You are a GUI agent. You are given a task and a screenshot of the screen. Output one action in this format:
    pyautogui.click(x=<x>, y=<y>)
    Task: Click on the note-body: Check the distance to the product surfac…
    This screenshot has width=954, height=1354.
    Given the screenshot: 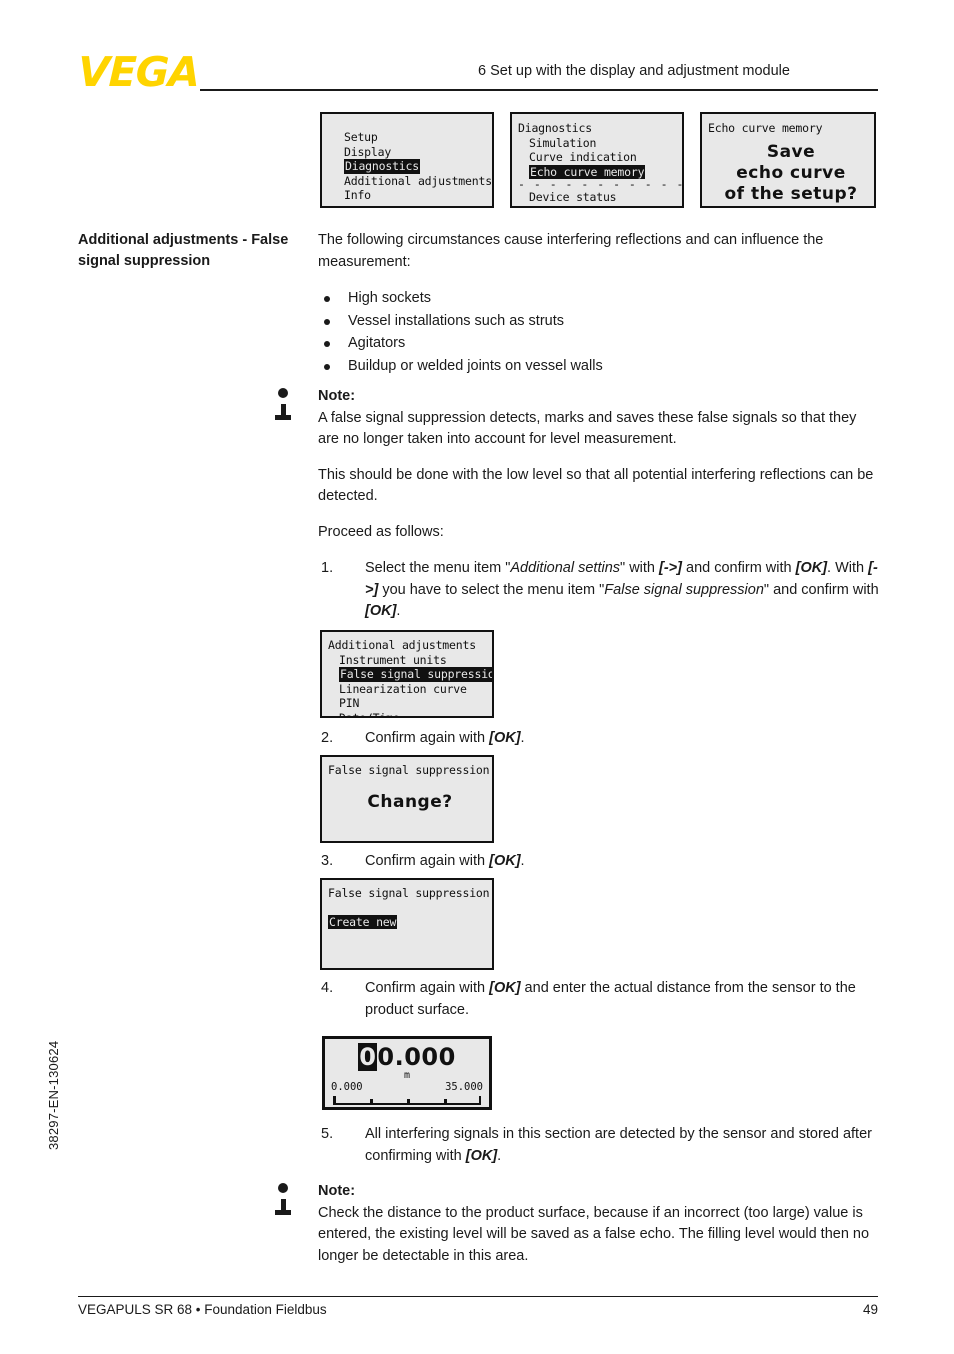 What is the action you would take?
    pyautogui.click(x=594, y=1234)
    